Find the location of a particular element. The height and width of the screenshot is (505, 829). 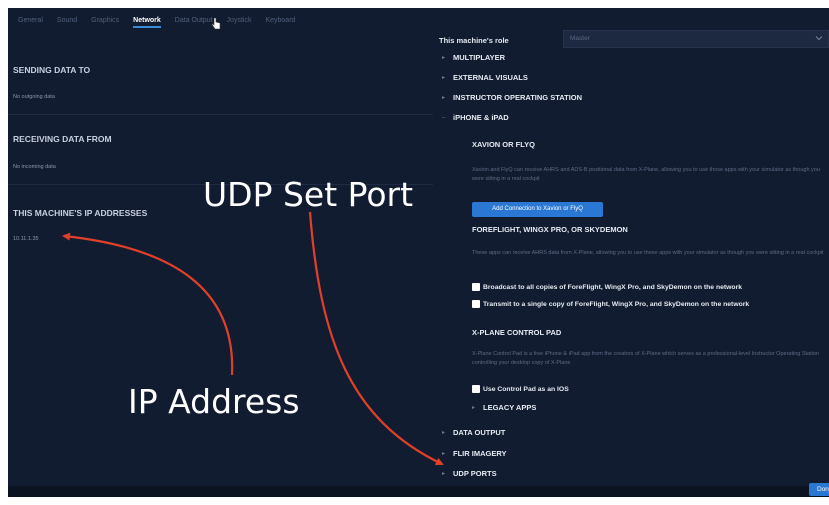

section-udp-ports: ▸ UDP PORTS is located at coordinates (469, 473).